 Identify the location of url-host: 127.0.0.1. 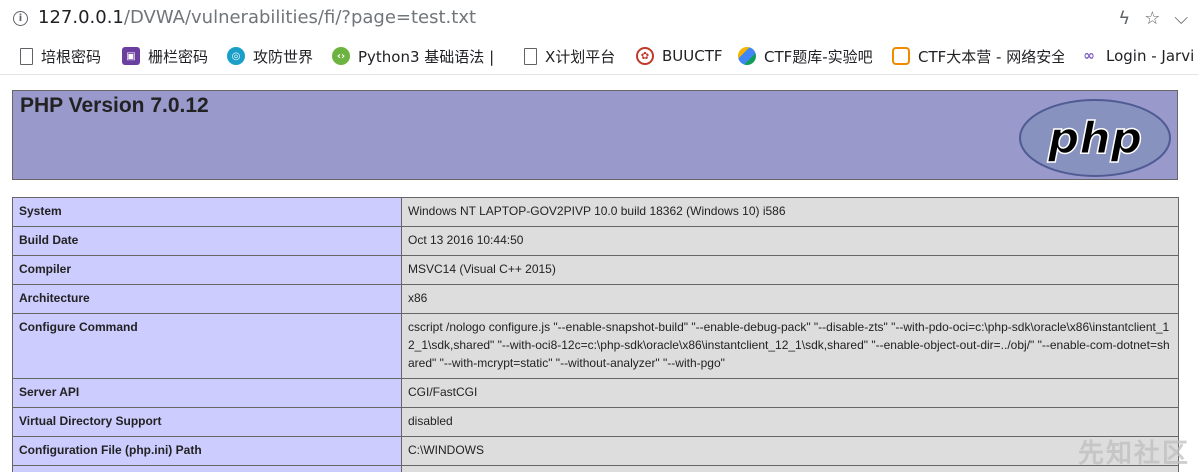
(81, 17).